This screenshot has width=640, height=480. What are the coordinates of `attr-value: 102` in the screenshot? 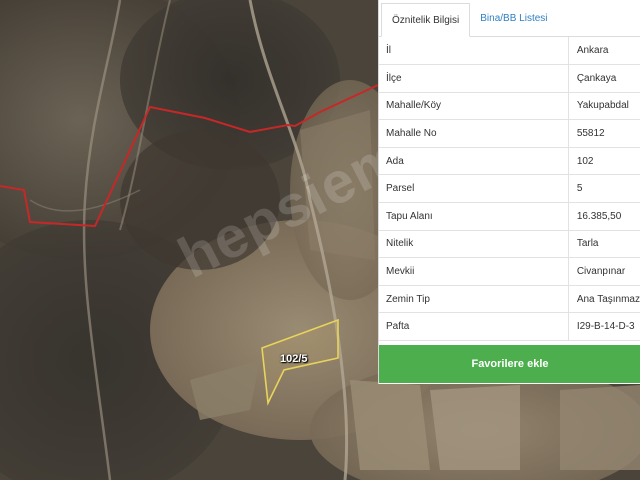 It's located at (603, 161).